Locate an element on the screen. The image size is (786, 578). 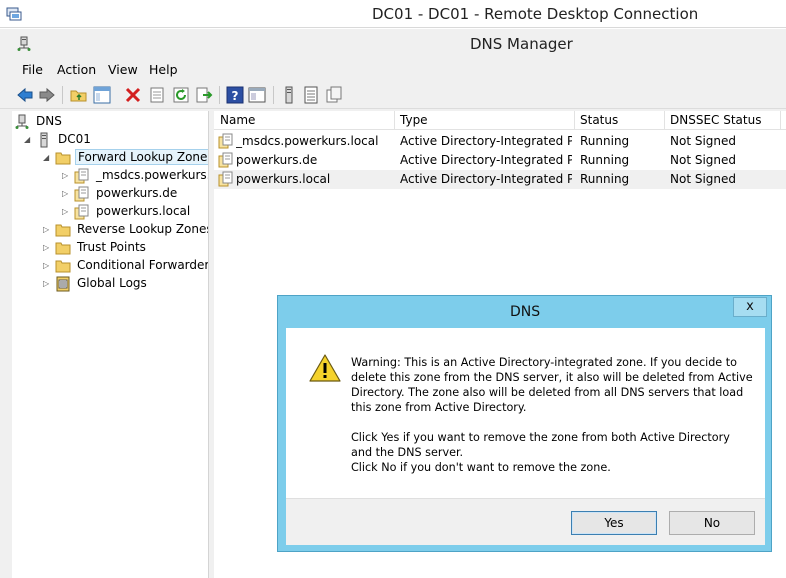
menu-bar: File Action View Help is located at coordinates (393, 70).